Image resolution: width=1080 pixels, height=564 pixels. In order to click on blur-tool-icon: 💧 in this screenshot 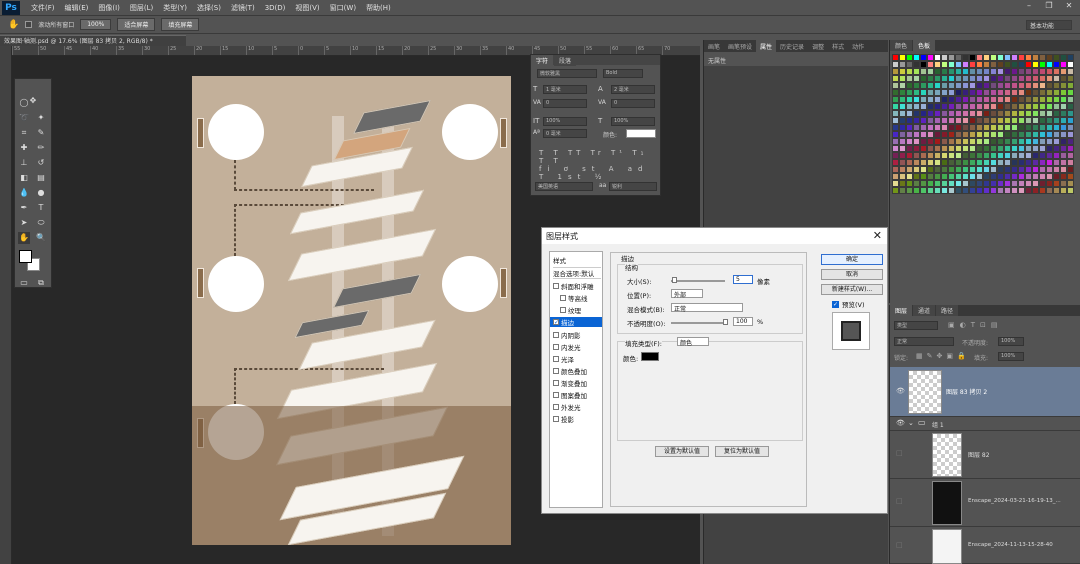, I will do `click(24, 193)`.